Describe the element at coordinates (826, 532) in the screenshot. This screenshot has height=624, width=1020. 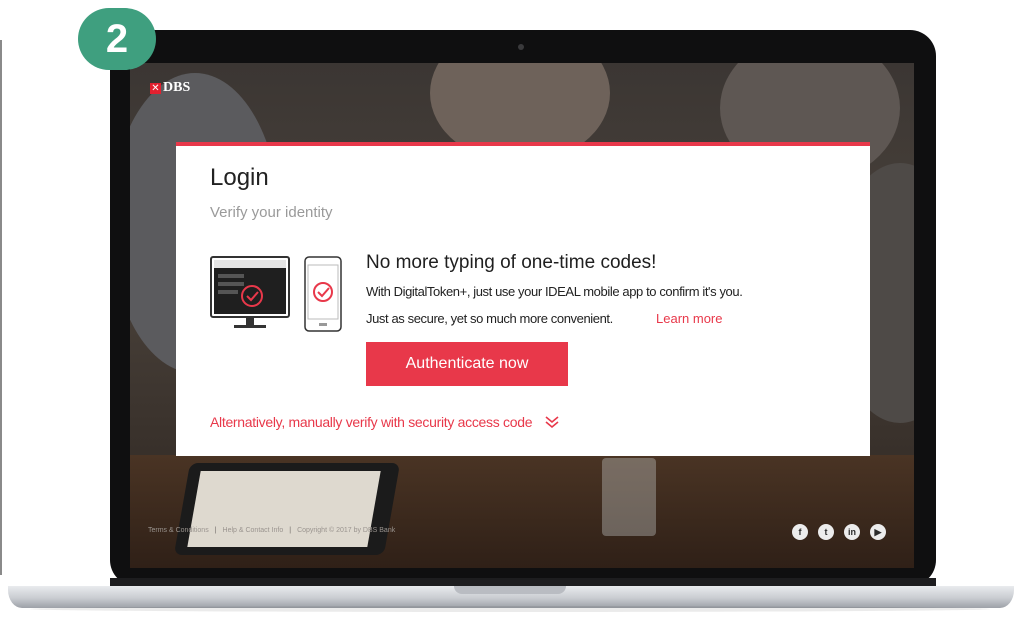
I see `twitter-icon: t` at that location.